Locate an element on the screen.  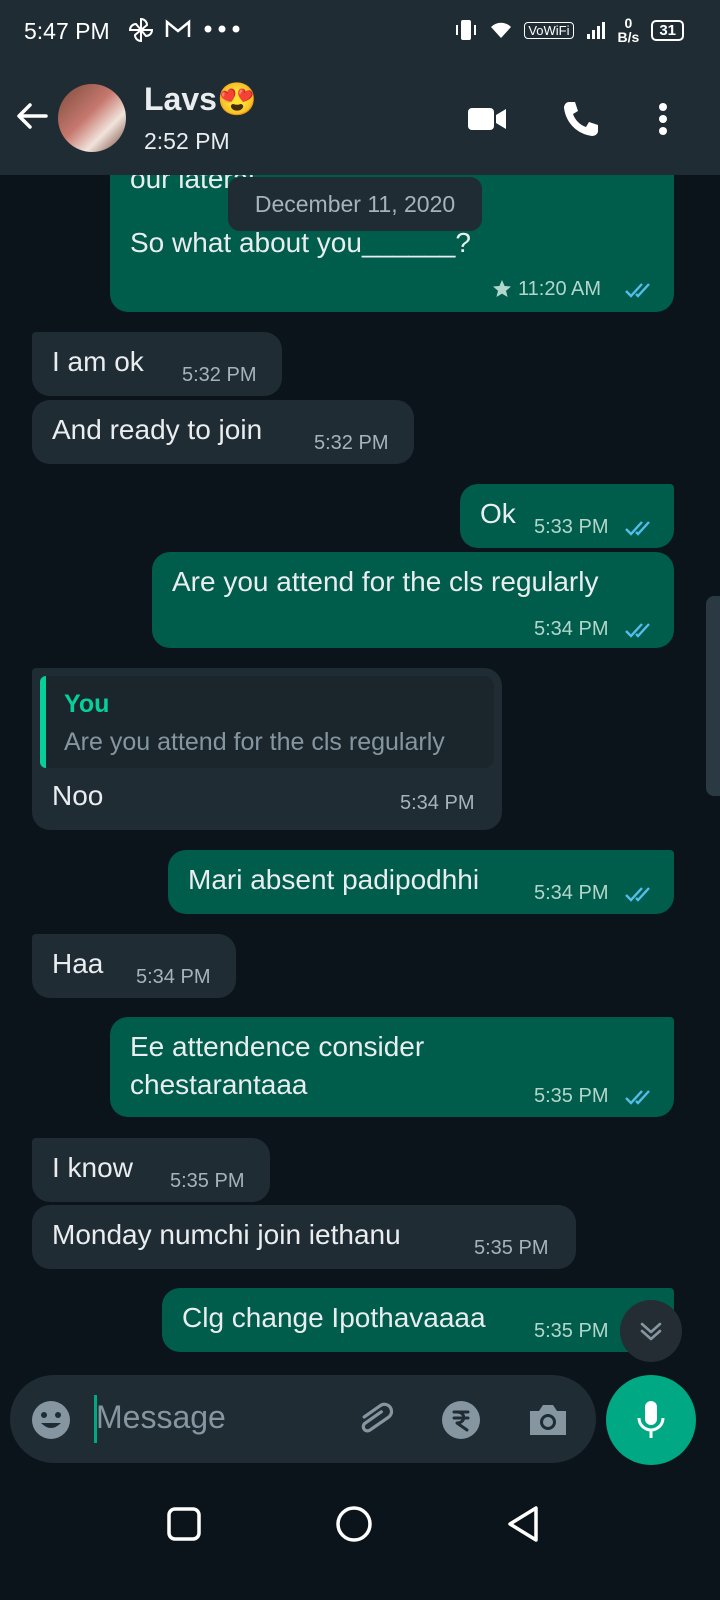
vowifi-badge: VoWiFi is located at coordinates (549, 30).